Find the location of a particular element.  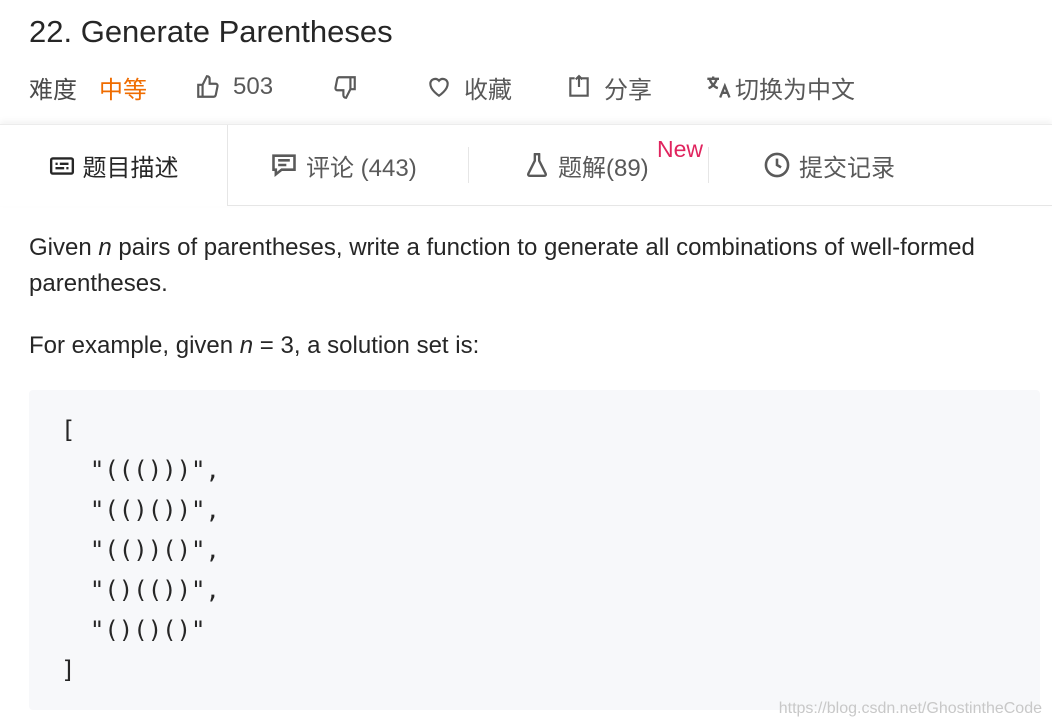

tab-solutions: 题解(89) is located at coordinates (586, 165).